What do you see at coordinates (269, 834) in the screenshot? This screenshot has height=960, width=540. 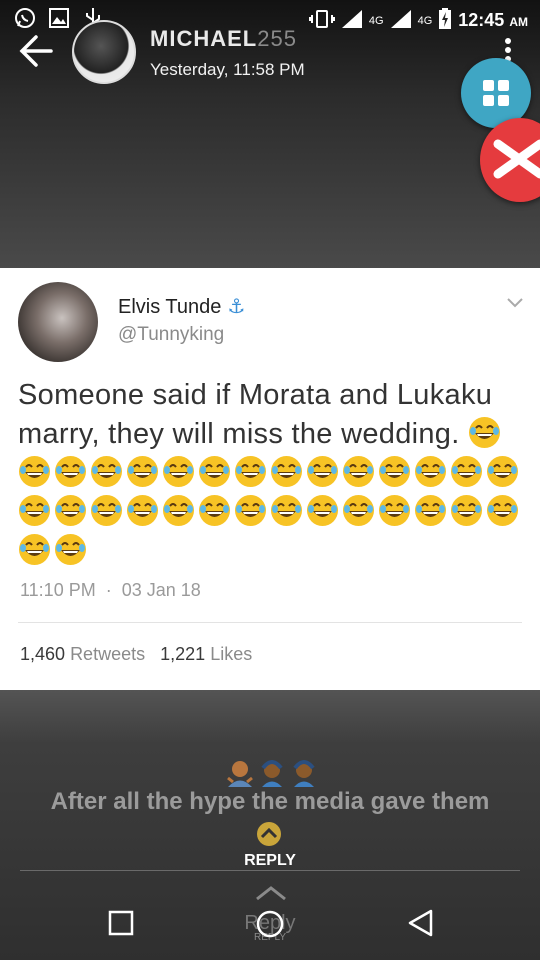 I see `chevron-up-icon` at bounding box center [269, 834].